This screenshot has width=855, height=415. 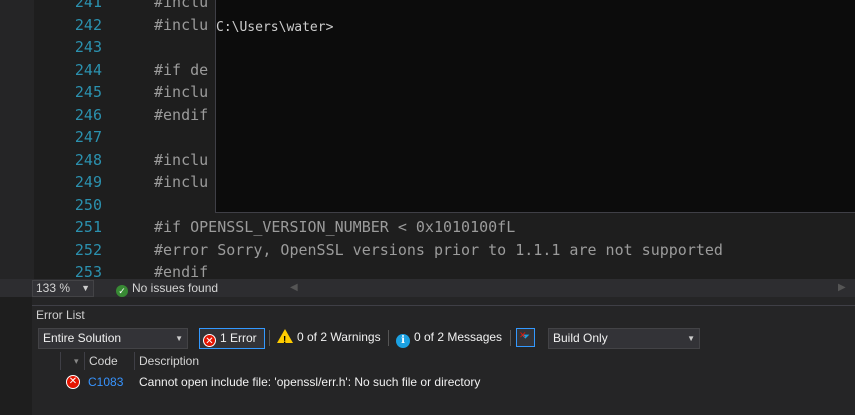 What do you see at coordinates (427, 288) in the screenshot?
I see `editor-status-bar: 133 % ▼ ✓ No issues found ◀ ▶` at bounding box center [427, 288].